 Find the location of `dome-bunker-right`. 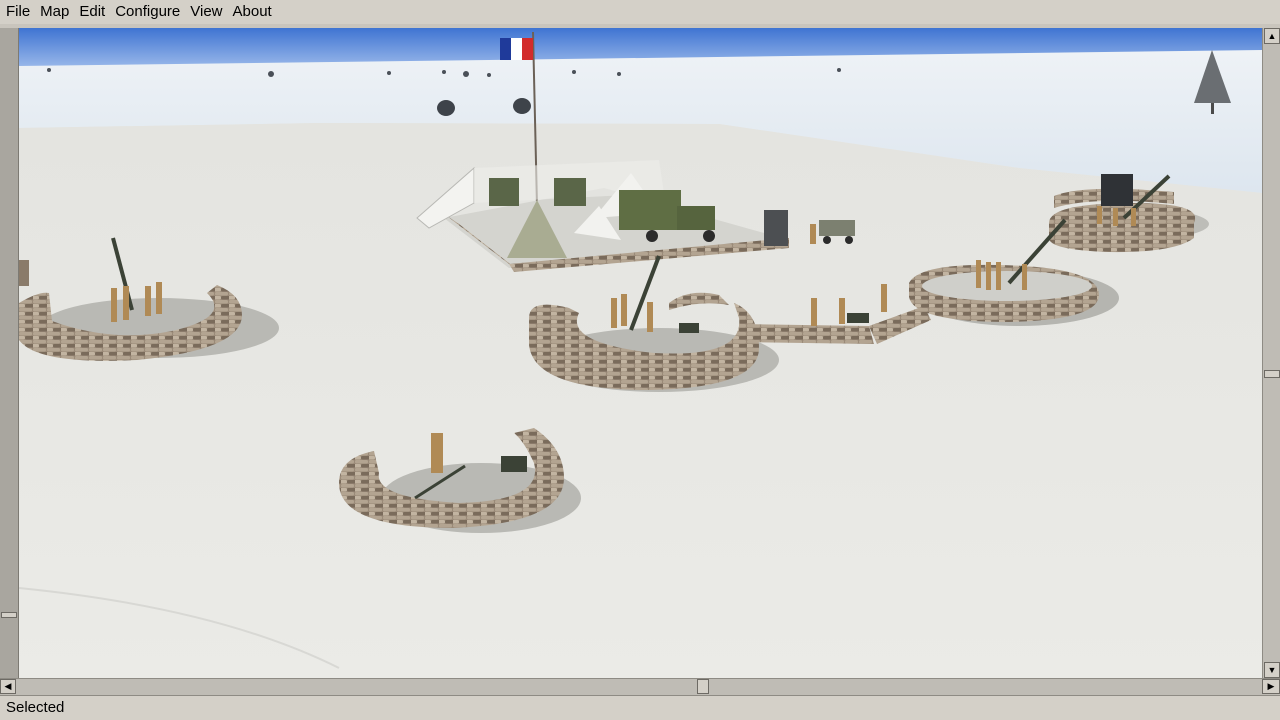

dome-bunker-right is located at coordinates (522, 106).